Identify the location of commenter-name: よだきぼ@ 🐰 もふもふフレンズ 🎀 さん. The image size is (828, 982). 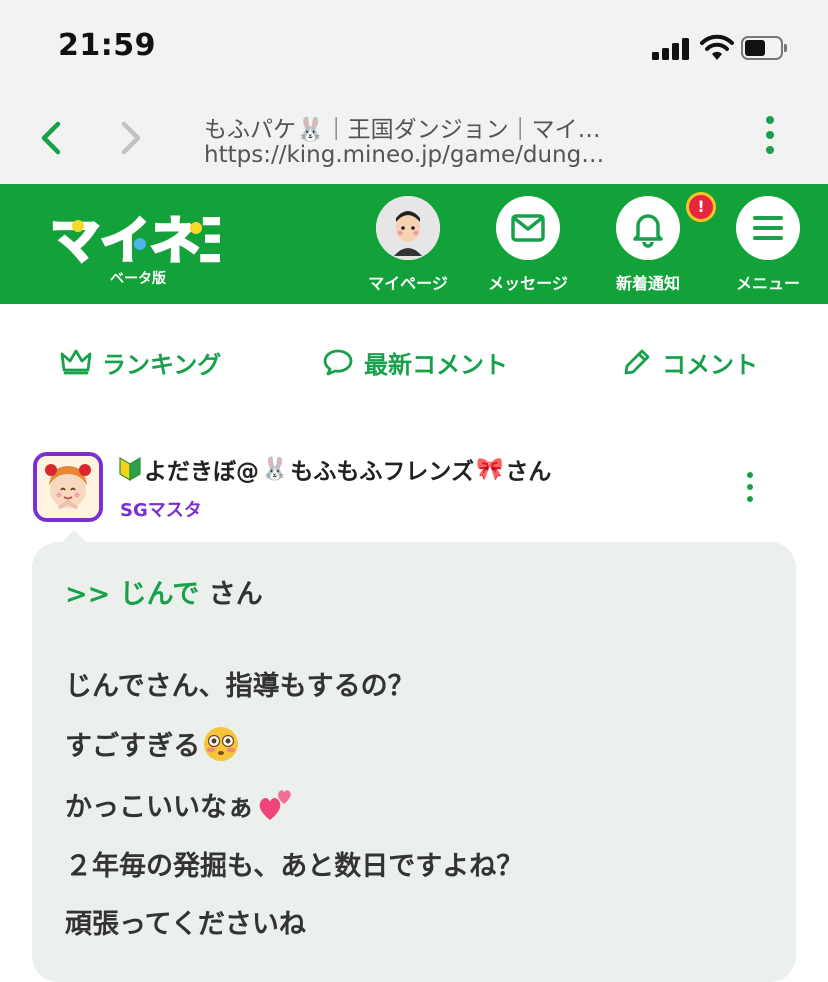
(334, 469).